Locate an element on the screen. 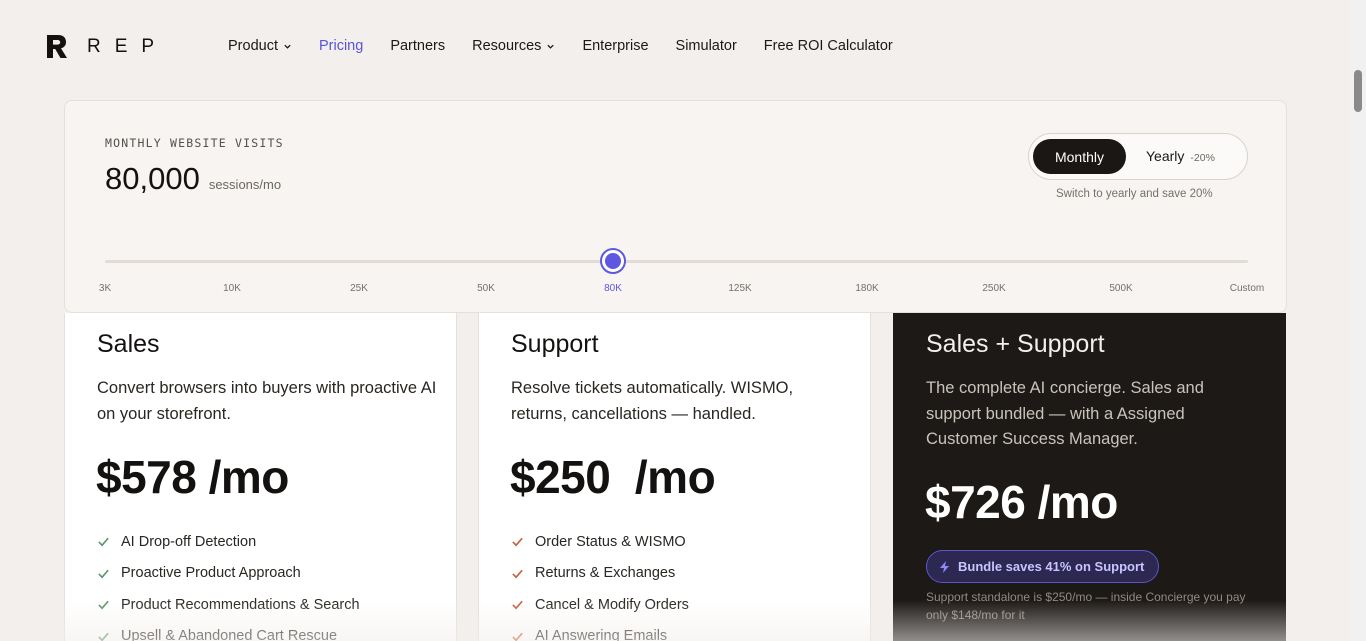 Image resolution: width=1366 pixels, height=641 pixels. bundle-savings-badge: Bundle saves 41% on Support is located at coordinates (1043, 566).